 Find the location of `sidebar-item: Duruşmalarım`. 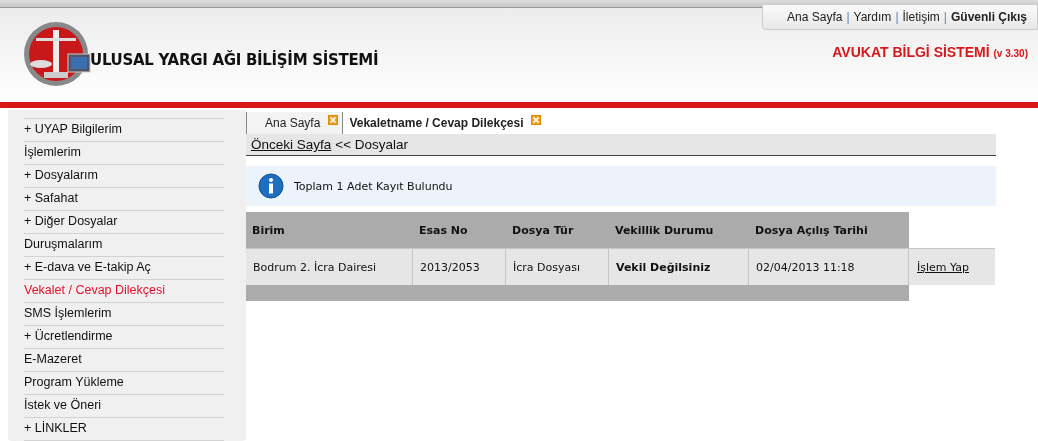

sidebar-item: Duruşmalarım is located at coordinates (124, 244).